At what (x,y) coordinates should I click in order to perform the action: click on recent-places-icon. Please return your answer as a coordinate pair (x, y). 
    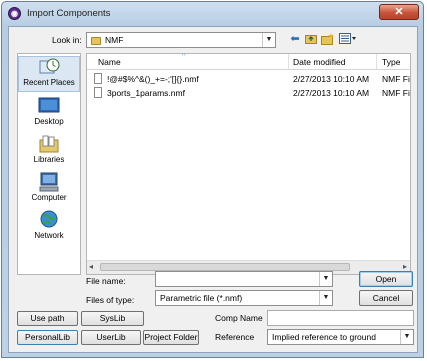
    Looking at the image, I should click on (49, 67).